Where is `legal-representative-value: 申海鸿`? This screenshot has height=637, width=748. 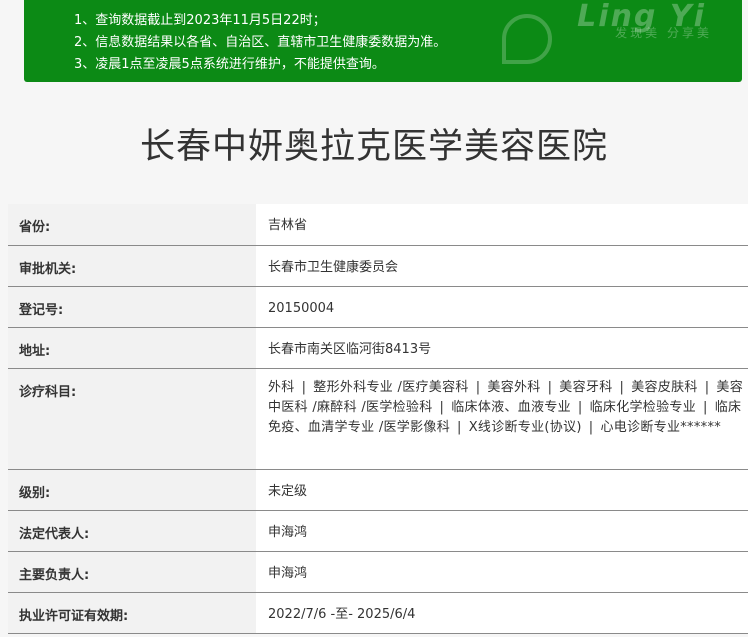 legal-representative-value: 申海鸿 is located at coordinates (502, 531).